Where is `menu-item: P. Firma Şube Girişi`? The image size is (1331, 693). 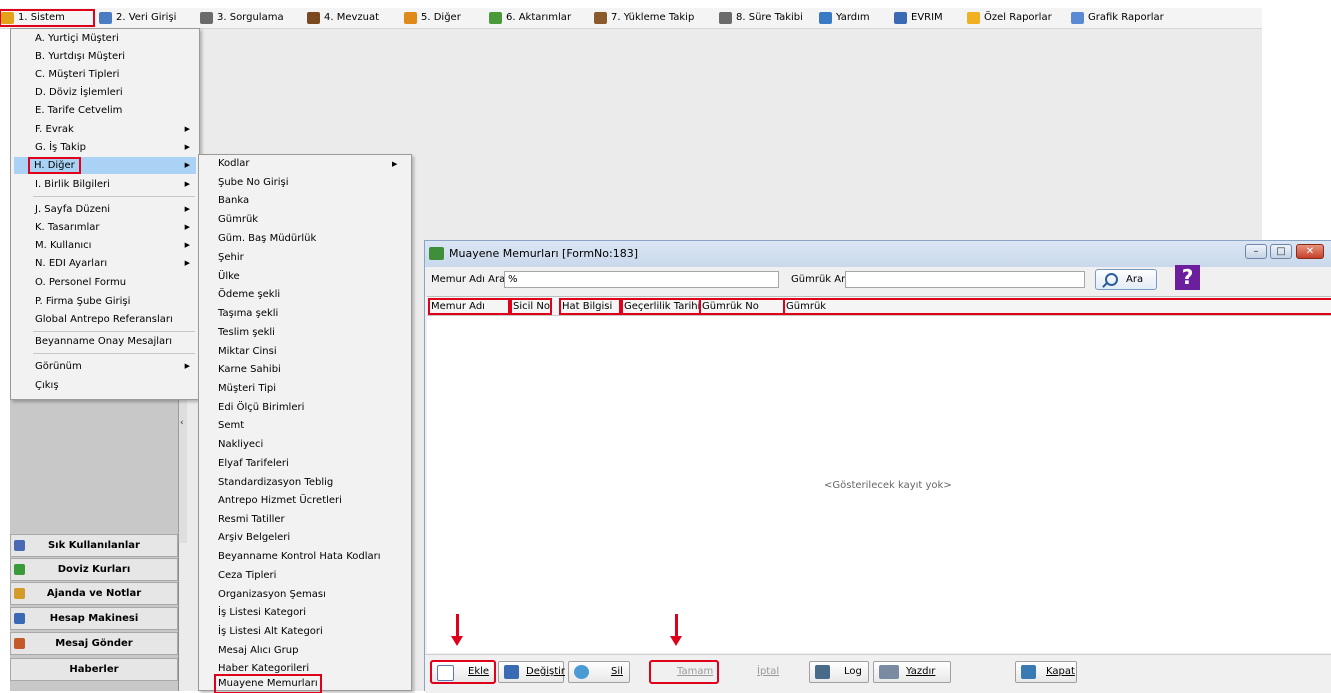
menu-item: P. Firma Şube Girişi is located at coordinates (105, 301).